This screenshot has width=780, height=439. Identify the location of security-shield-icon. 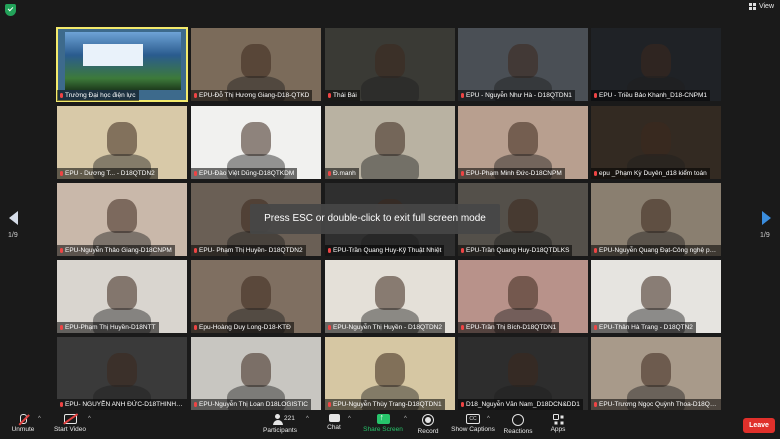
(10, 10).